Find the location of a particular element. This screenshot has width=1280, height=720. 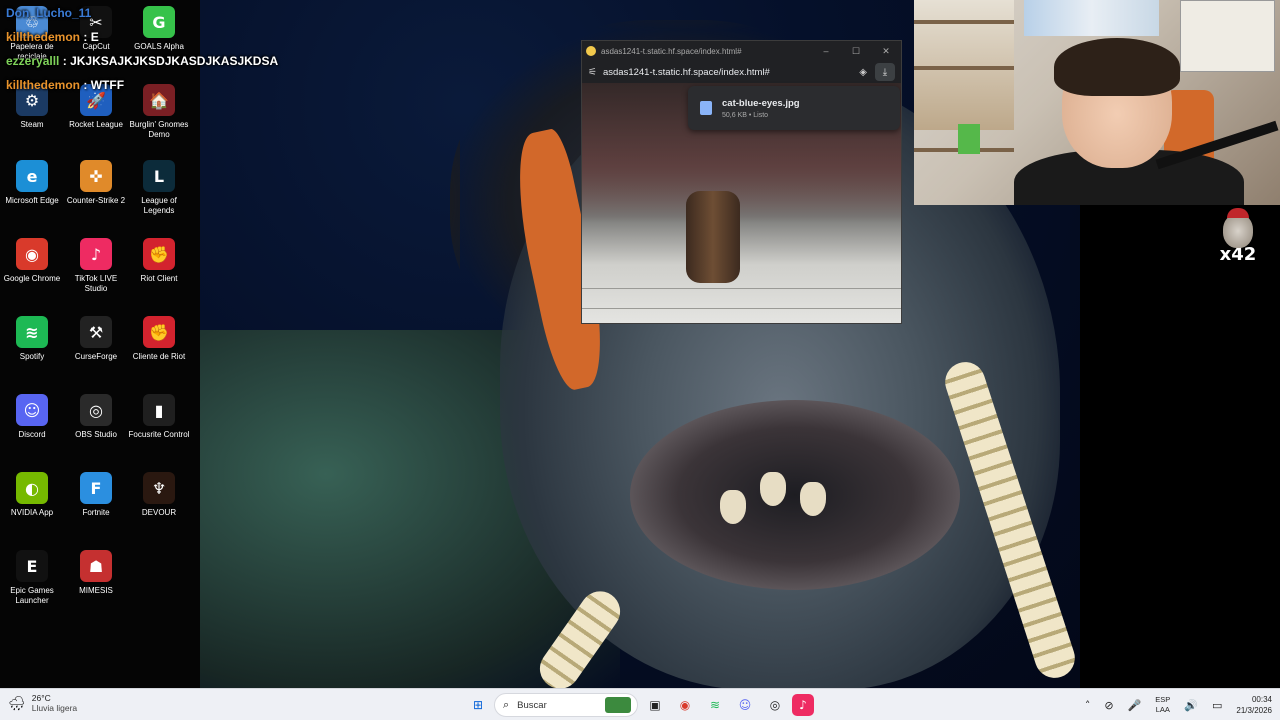

burglin-gnomes-icon: 🏠 is located at coordinates (159, 100).